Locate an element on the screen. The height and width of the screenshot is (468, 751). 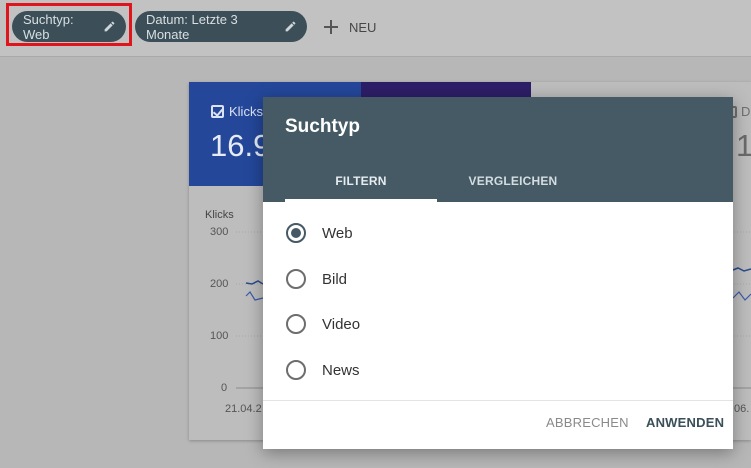
active-tab-indicator is located at coordinates (361, 200).